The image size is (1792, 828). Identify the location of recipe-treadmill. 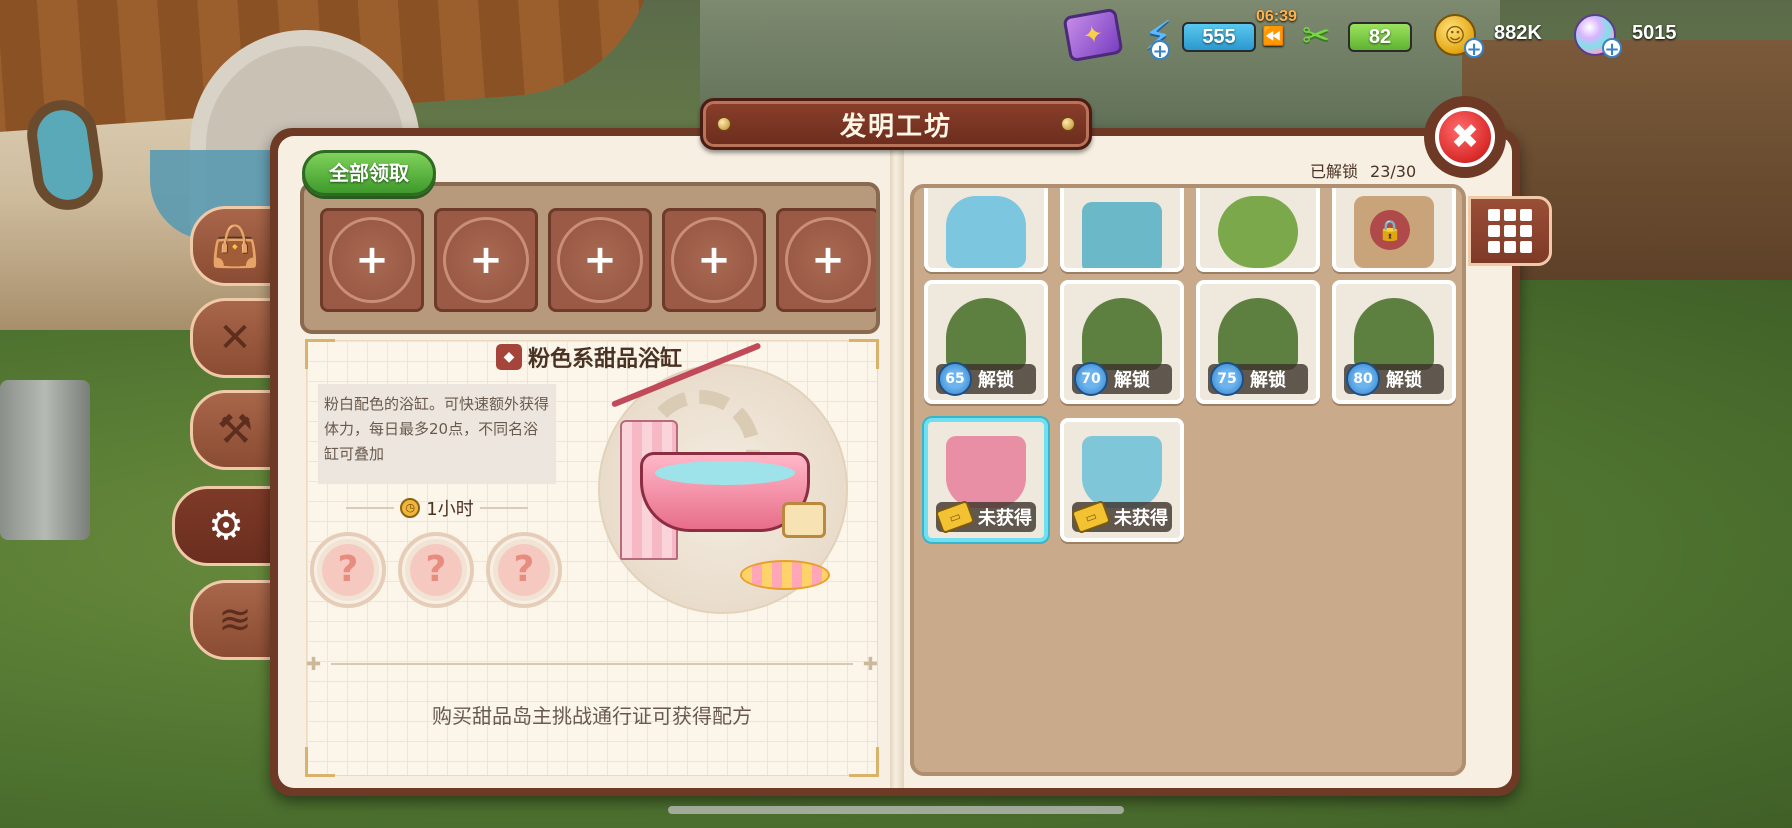
(1122, 230).